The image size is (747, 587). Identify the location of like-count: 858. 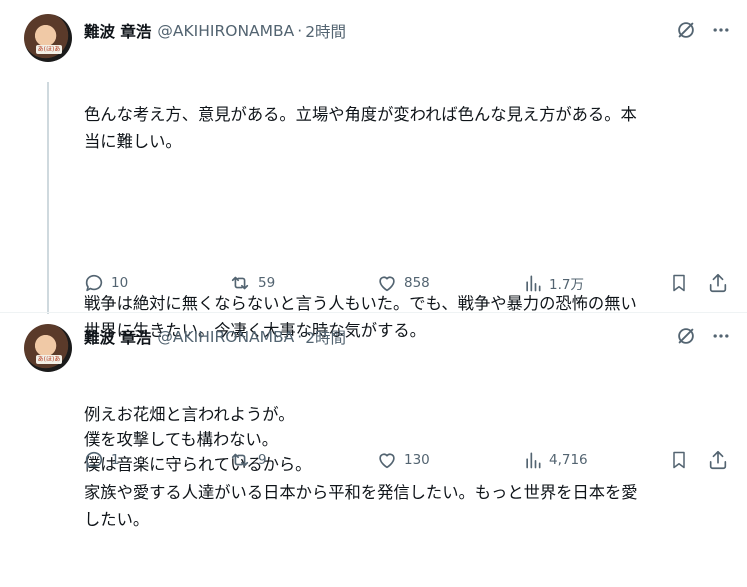
(417, 283).